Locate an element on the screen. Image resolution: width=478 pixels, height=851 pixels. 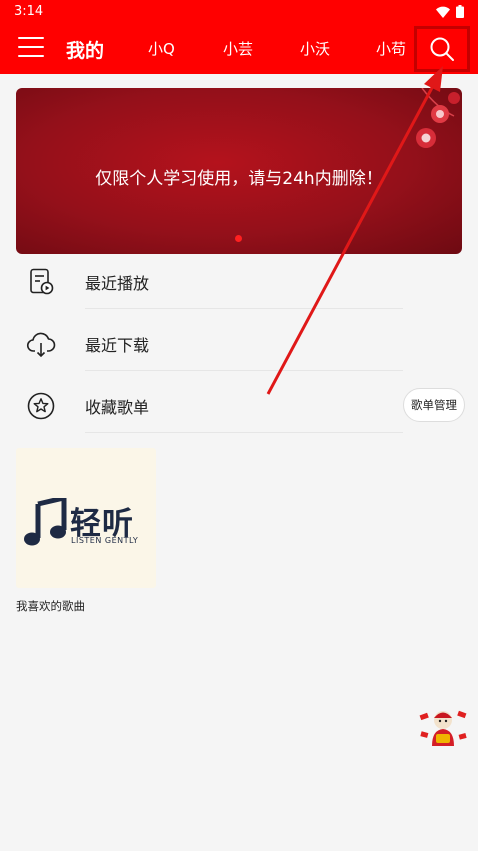
mascot-icon is located at coordinates (443, 728).